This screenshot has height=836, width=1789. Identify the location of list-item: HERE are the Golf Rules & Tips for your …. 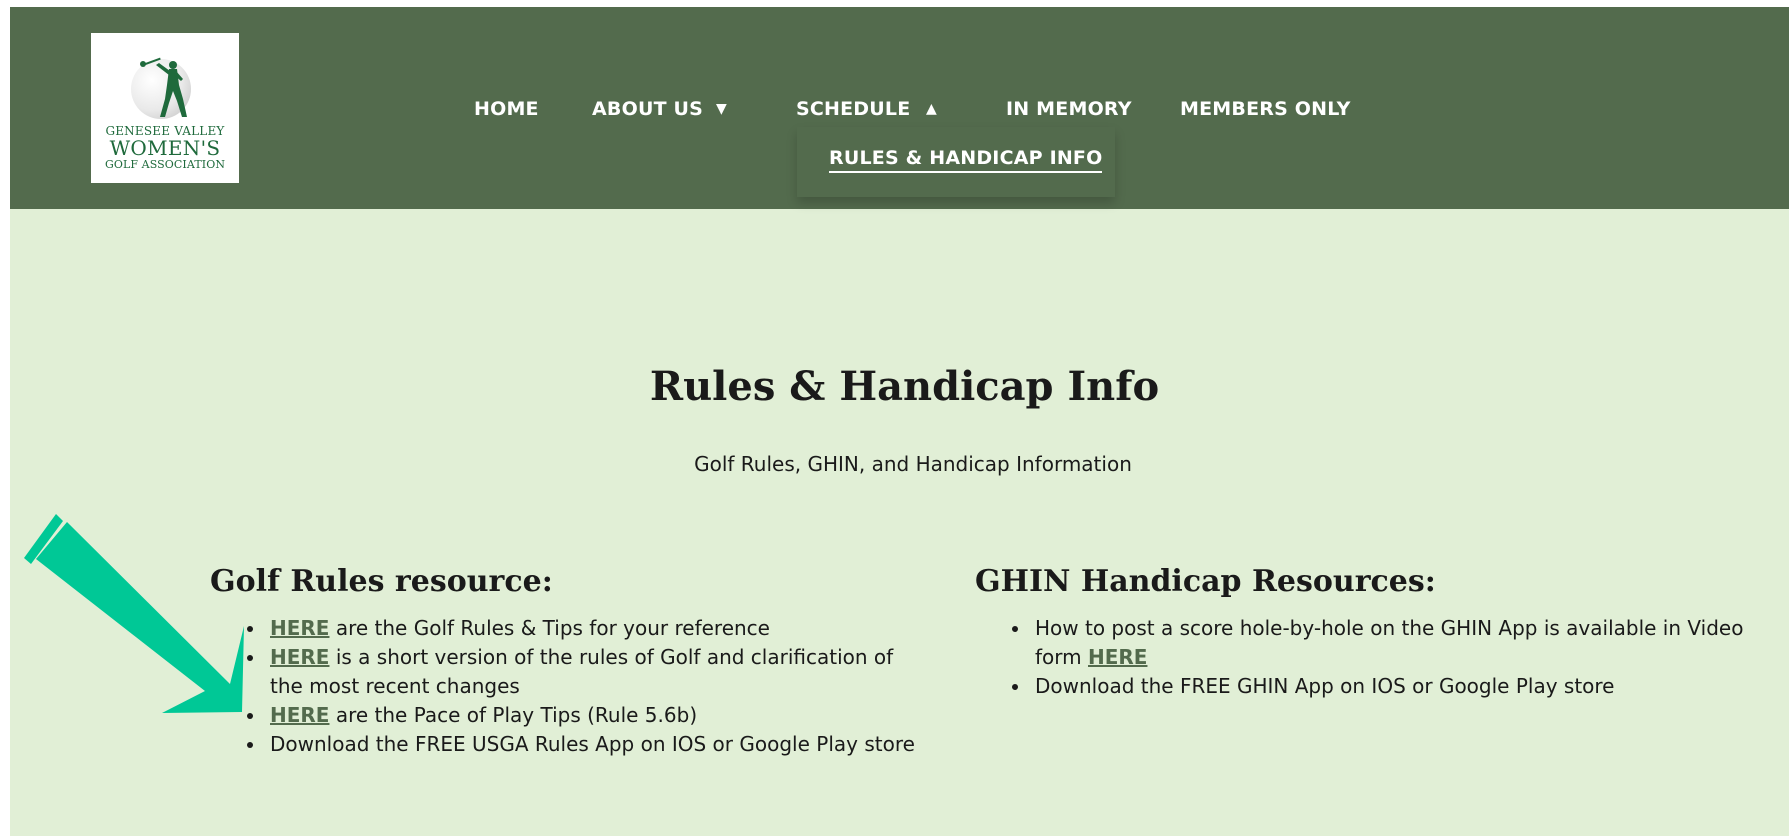
(596, 628).